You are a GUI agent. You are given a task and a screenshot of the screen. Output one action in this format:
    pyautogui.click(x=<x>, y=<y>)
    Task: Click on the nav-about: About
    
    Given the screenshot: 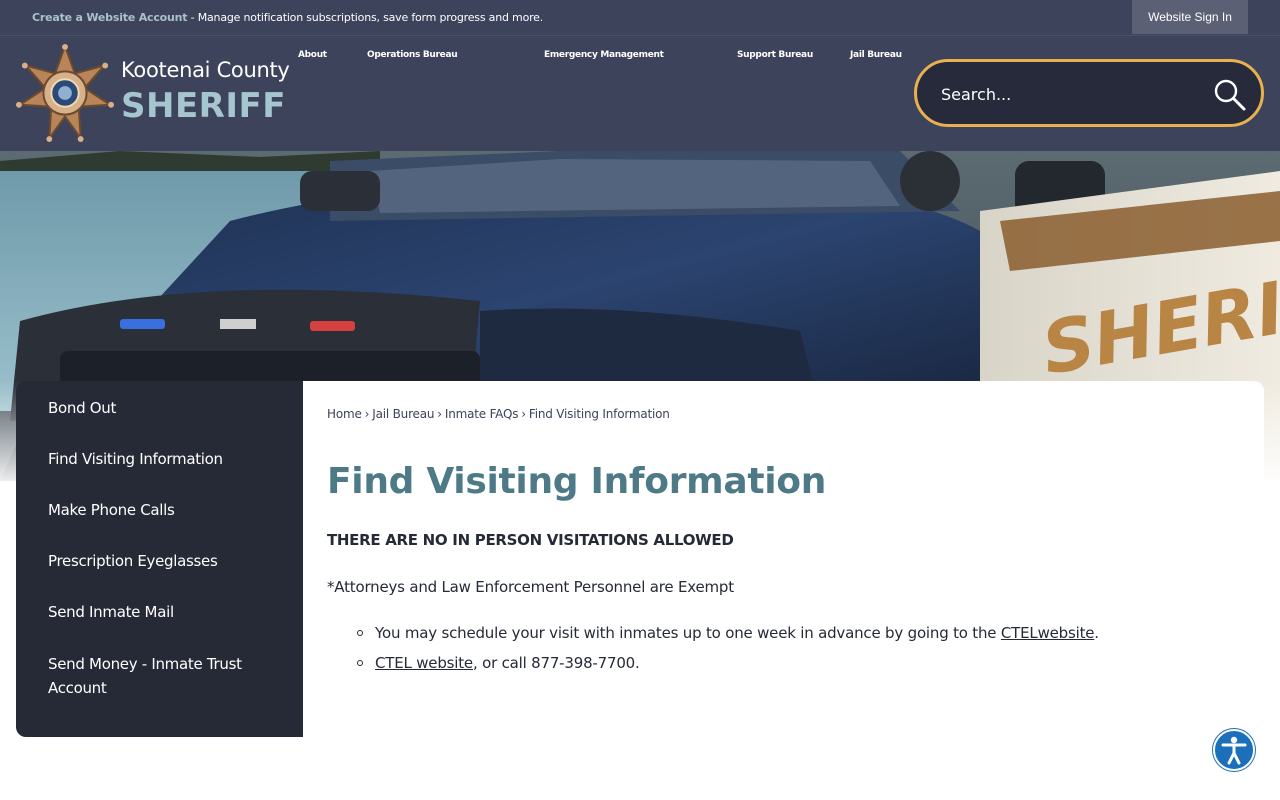 What is the action you would take?
    pyautogui.click(x=312, y=55)
    